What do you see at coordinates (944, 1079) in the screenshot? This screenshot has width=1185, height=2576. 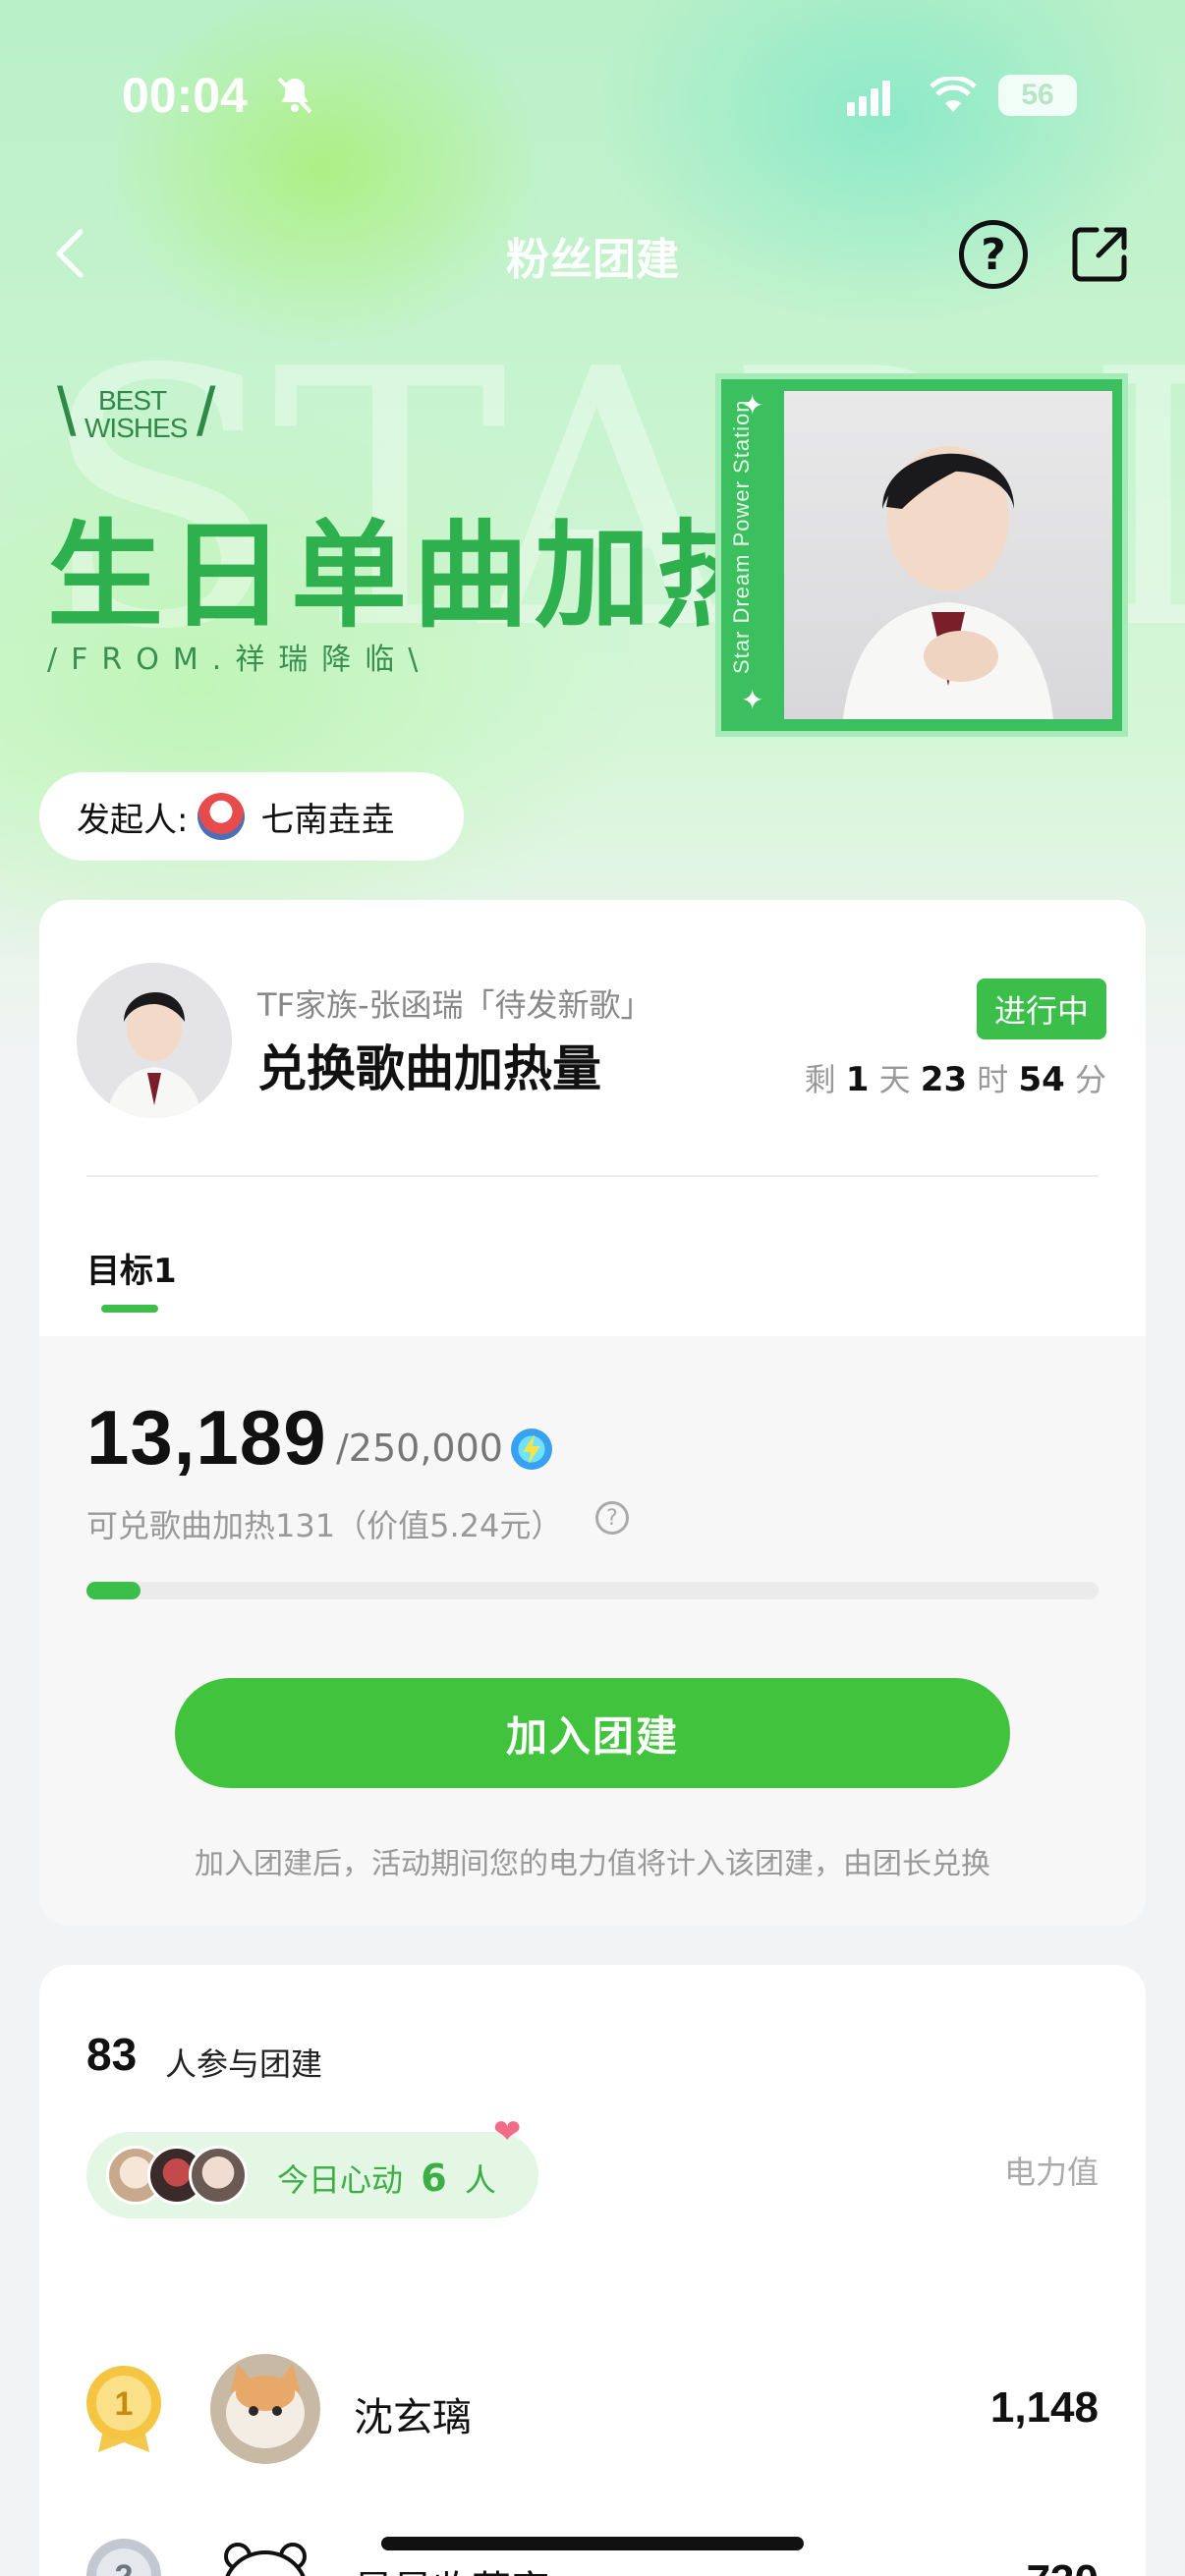 I see `countdown-hours: 23` at bounding box center [944, 1079].